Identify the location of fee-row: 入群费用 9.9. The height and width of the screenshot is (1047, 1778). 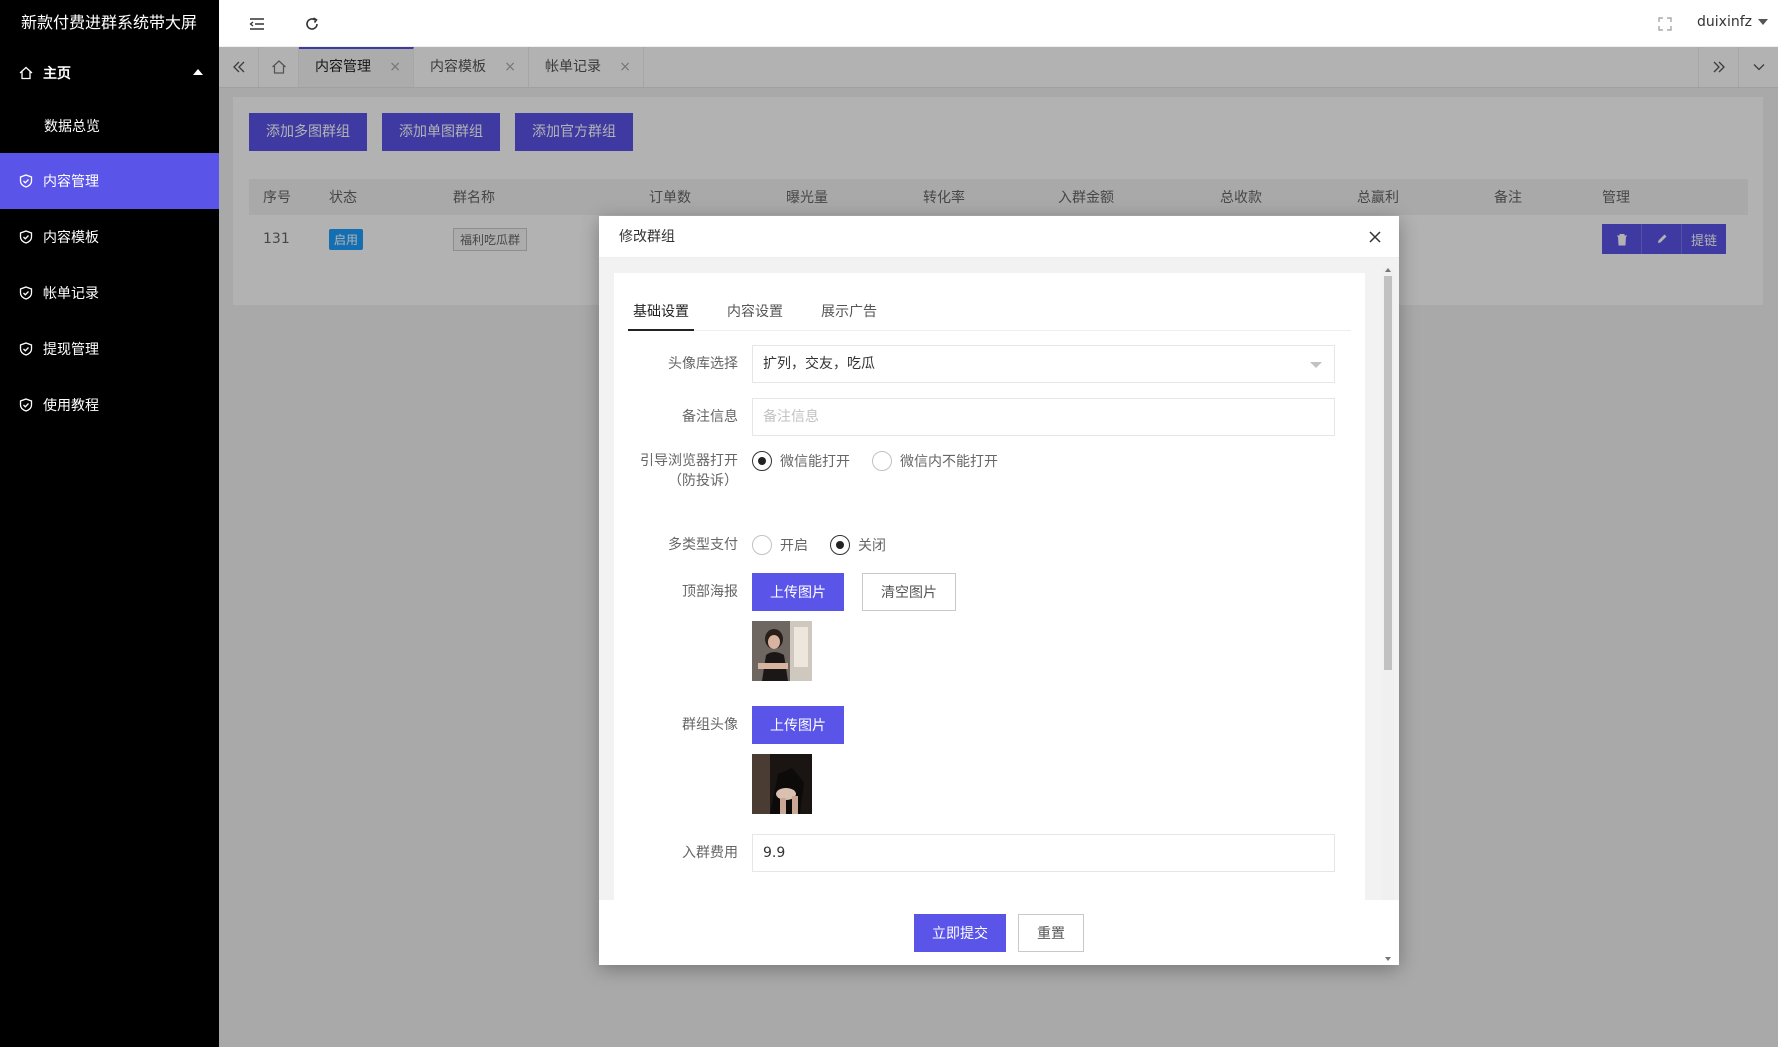
(989, 853).